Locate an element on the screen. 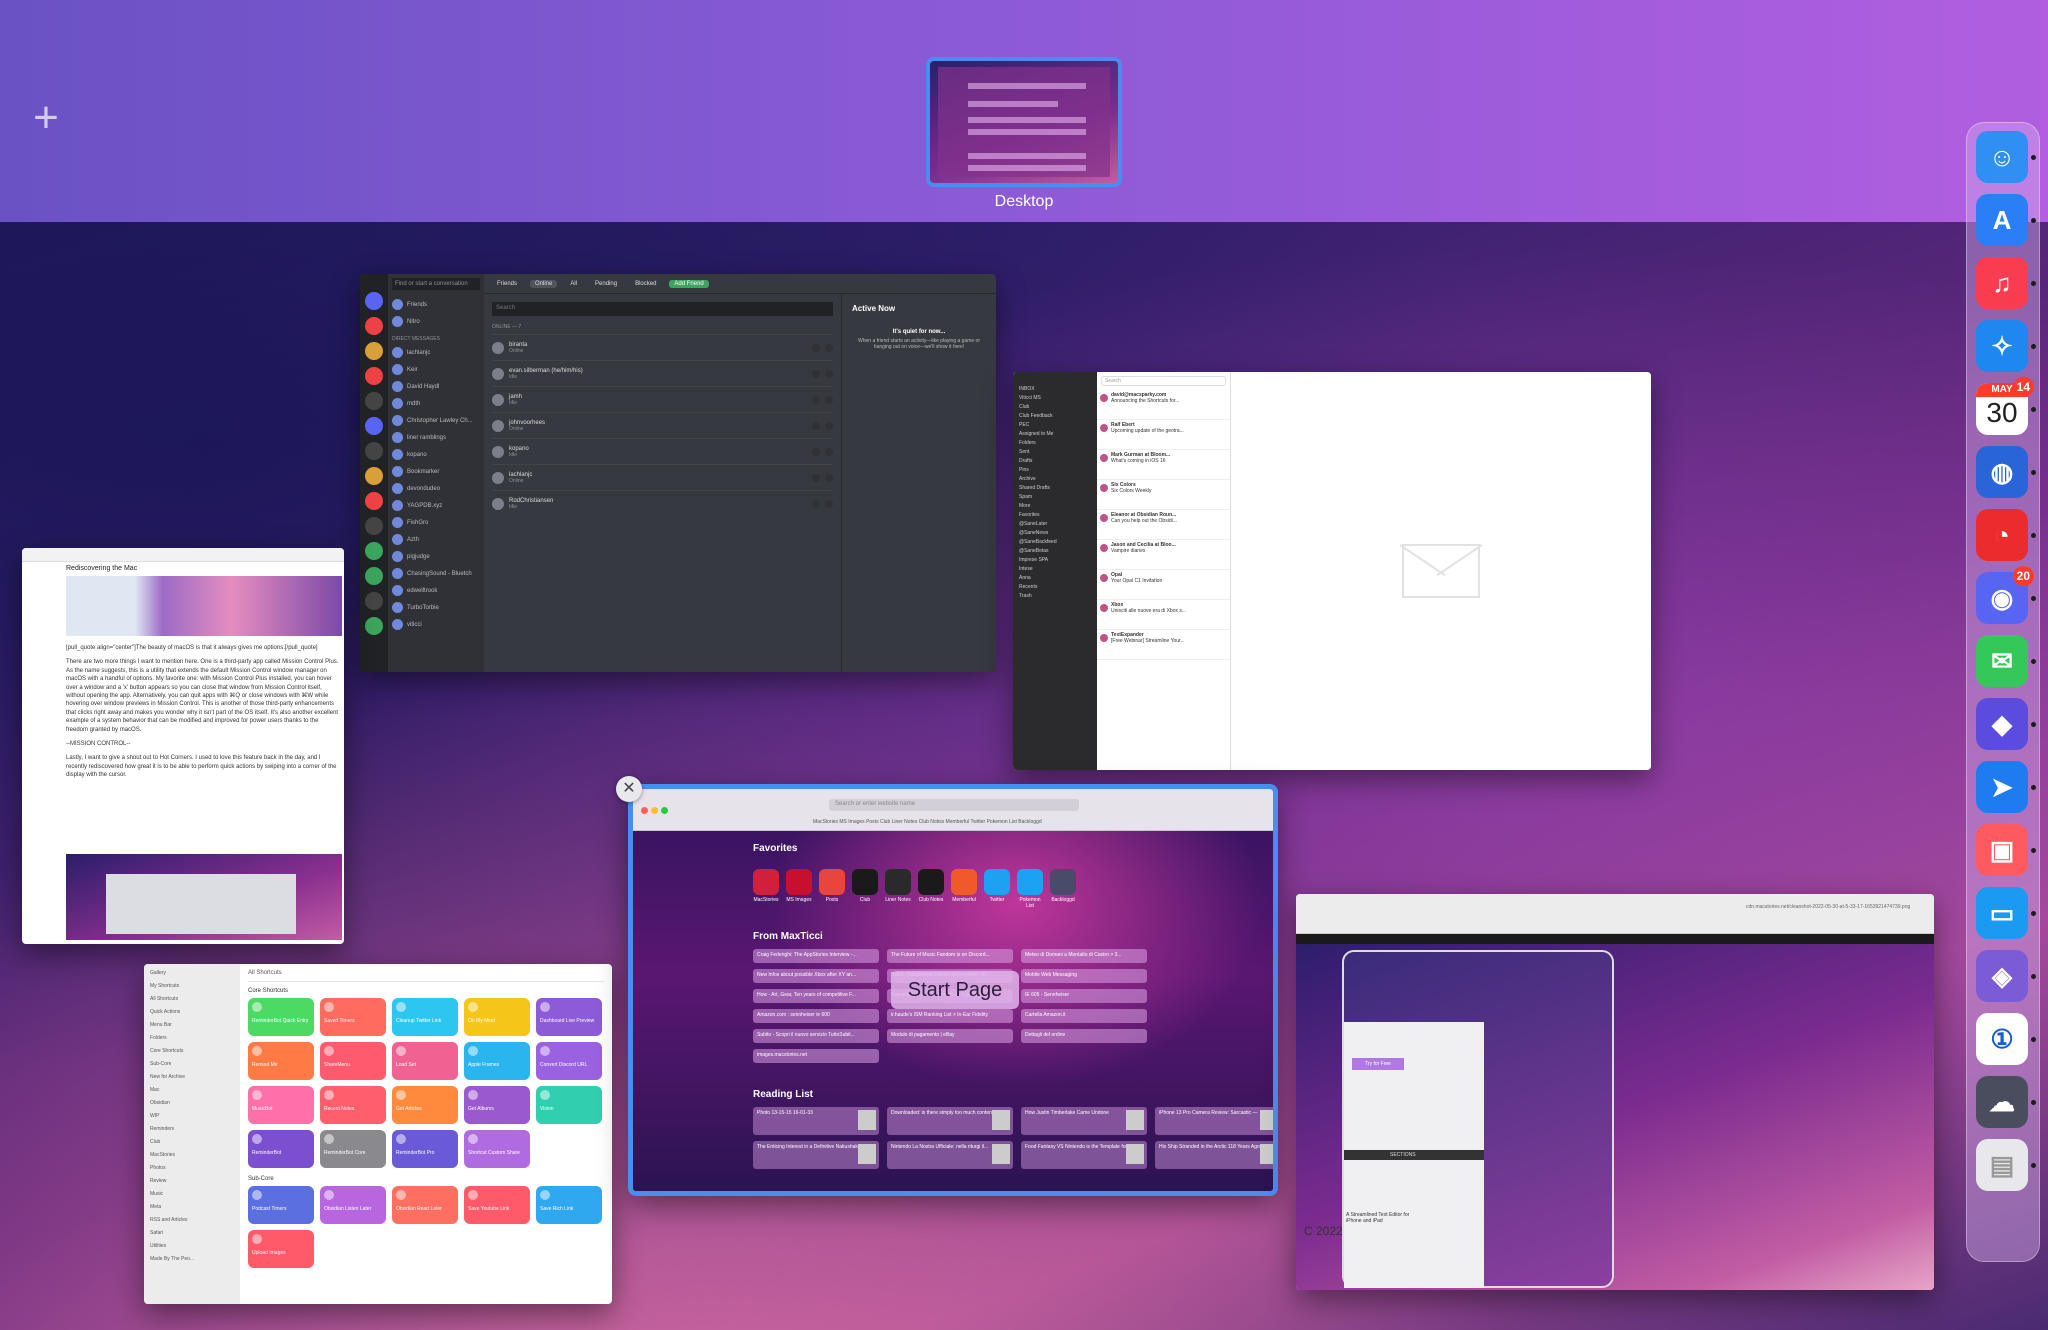 This screenshot has width=2048, height=1330. friend-row: lachlanjc Online is located at coordinates (662, 477).